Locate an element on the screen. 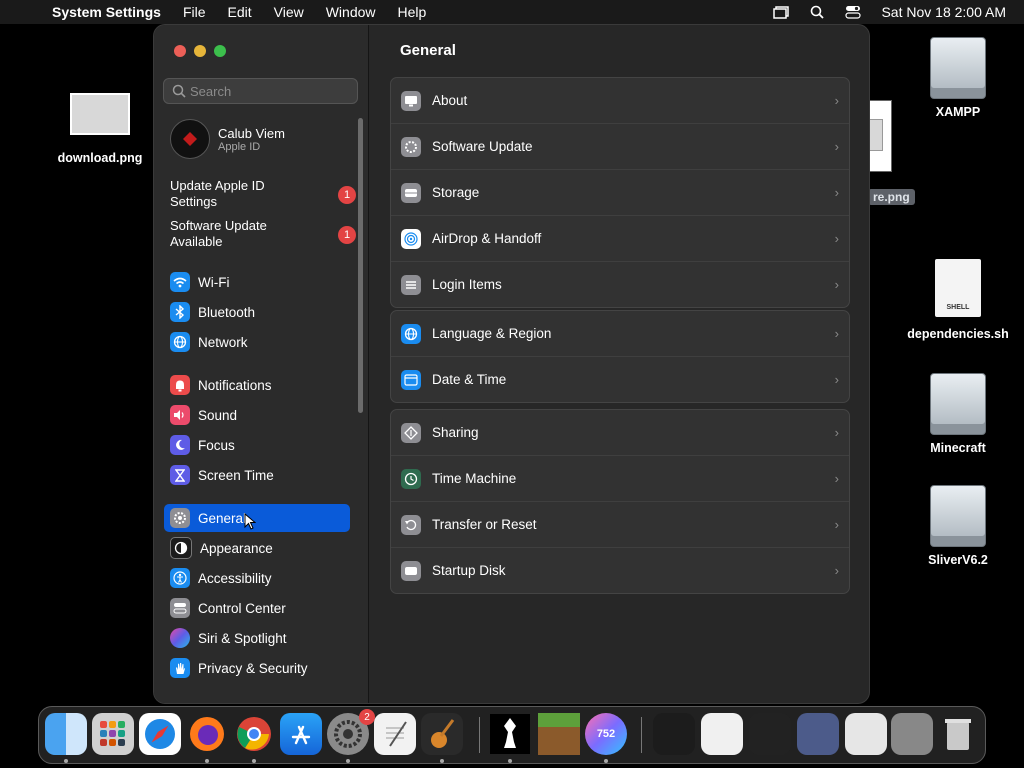  menu-bar-clock: Sat Nov 18 2:00 AM is located at coordinates (943, 12).